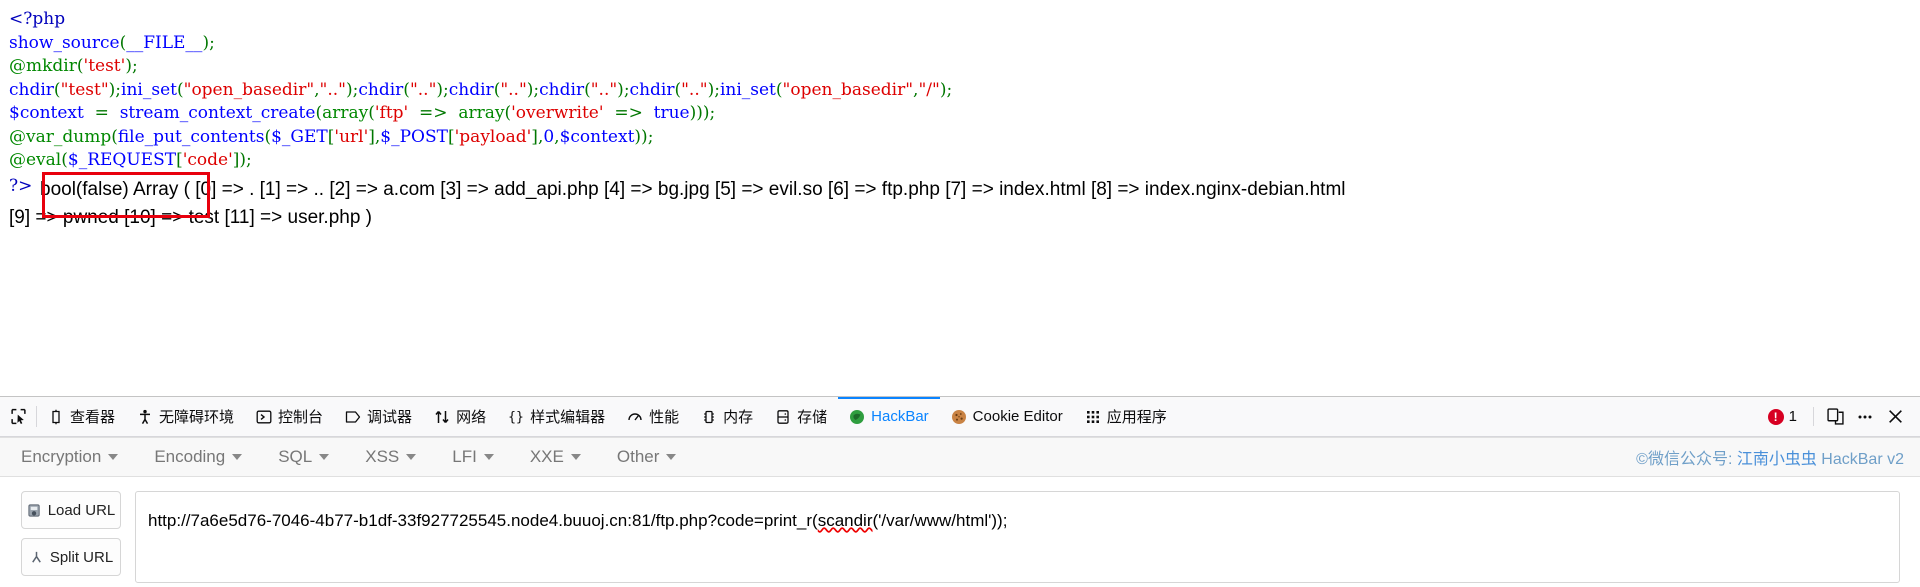 The image size is (1920, 587). I want to click on devtools-tab-cookie-editor: Cookie Editor, so click(1007, 416).